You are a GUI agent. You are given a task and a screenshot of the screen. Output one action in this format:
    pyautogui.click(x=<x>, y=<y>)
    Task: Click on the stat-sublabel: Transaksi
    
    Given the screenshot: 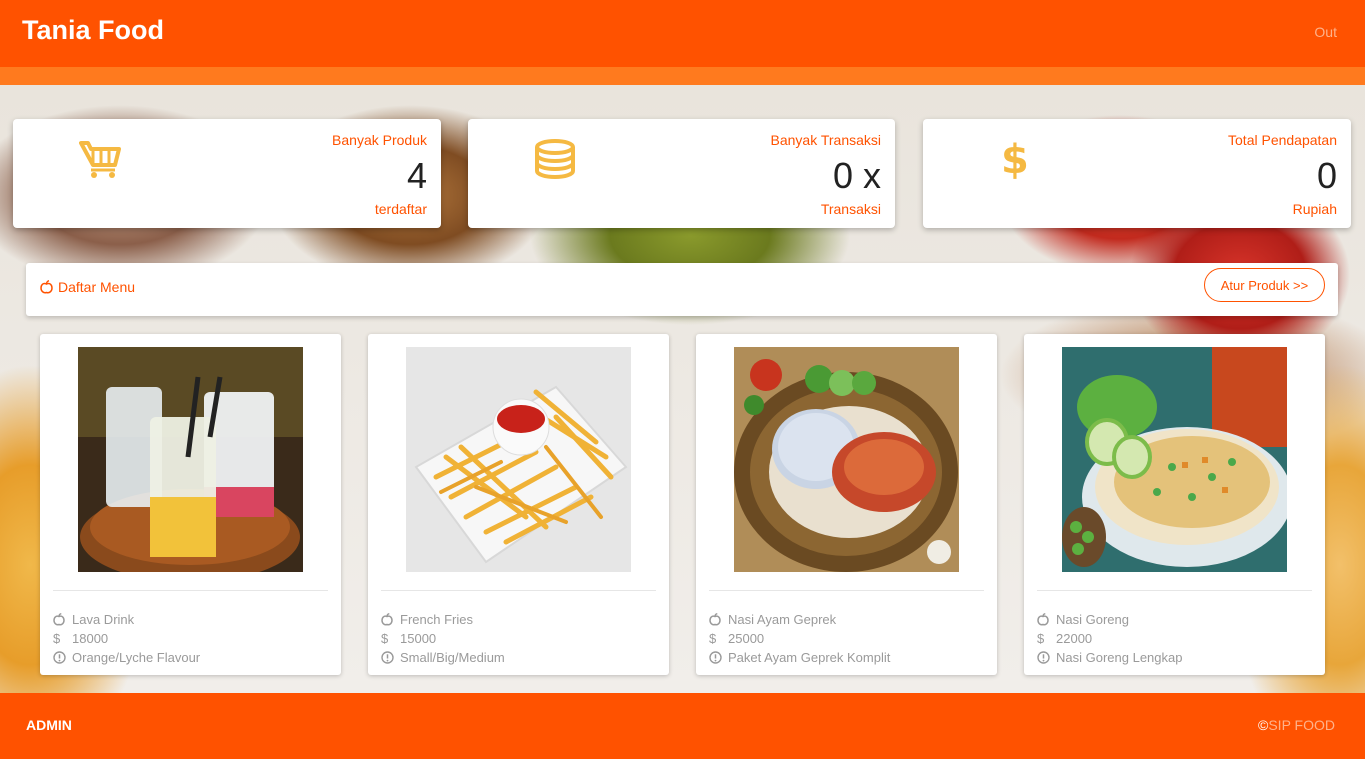 What is the action you would take?
    pyautogui.click(x=850, y=209)
    